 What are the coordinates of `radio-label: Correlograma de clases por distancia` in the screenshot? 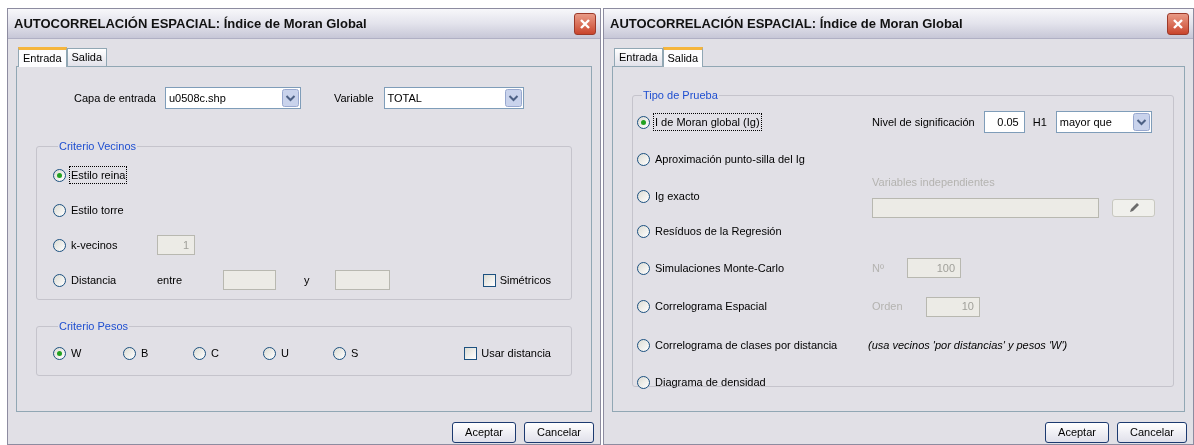 It's located at (746, 346).